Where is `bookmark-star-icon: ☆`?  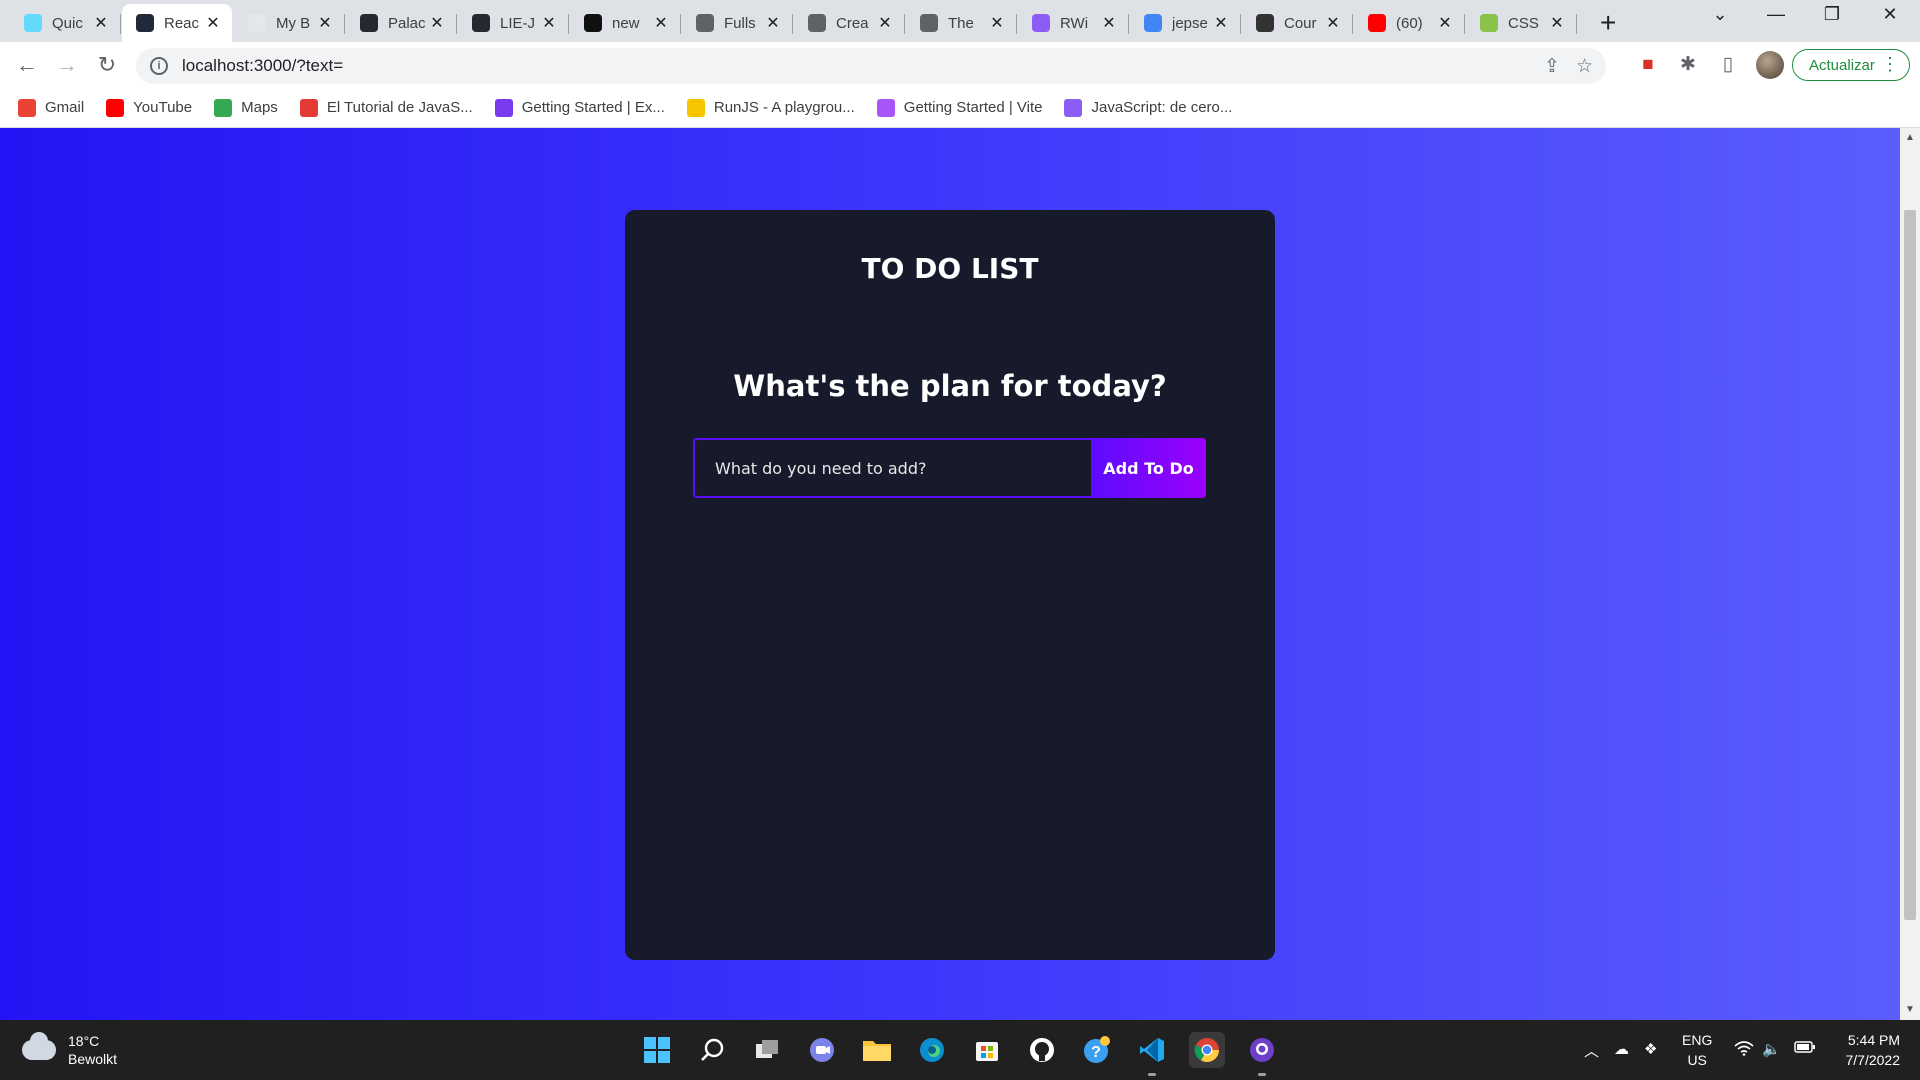 bookmark-star-icon: ☆ is located at coordinates (1584, 66).